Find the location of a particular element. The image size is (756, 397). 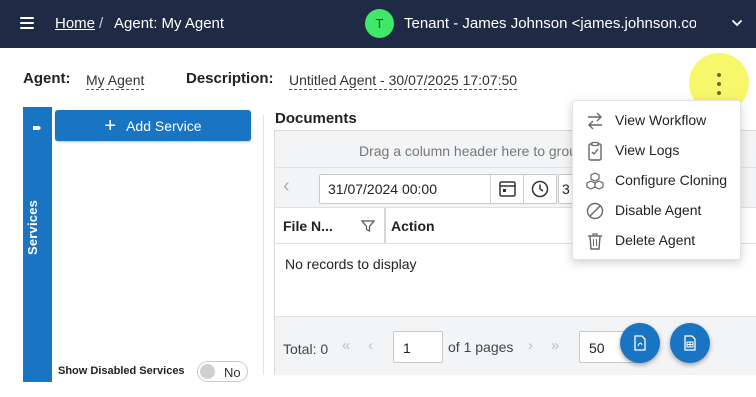

menu-item-delete-agent: Delete Agent is located at coordinates (656, 241).